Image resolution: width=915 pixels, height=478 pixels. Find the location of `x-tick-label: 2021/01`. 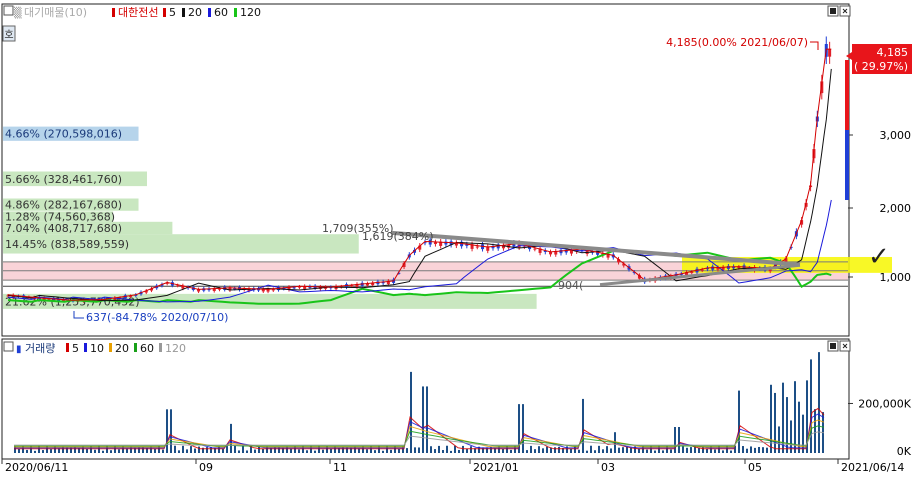

x-tick-label: 2021/01 is located at coordinates (496, 467).